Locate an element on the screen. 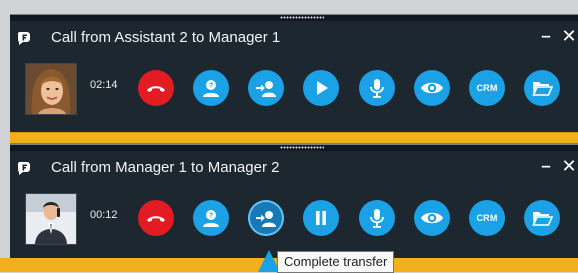 Image resolution: width=578 pixels, height=273 pixels. tooltip-text: Complete transfer is located at coordinates (336, 261).